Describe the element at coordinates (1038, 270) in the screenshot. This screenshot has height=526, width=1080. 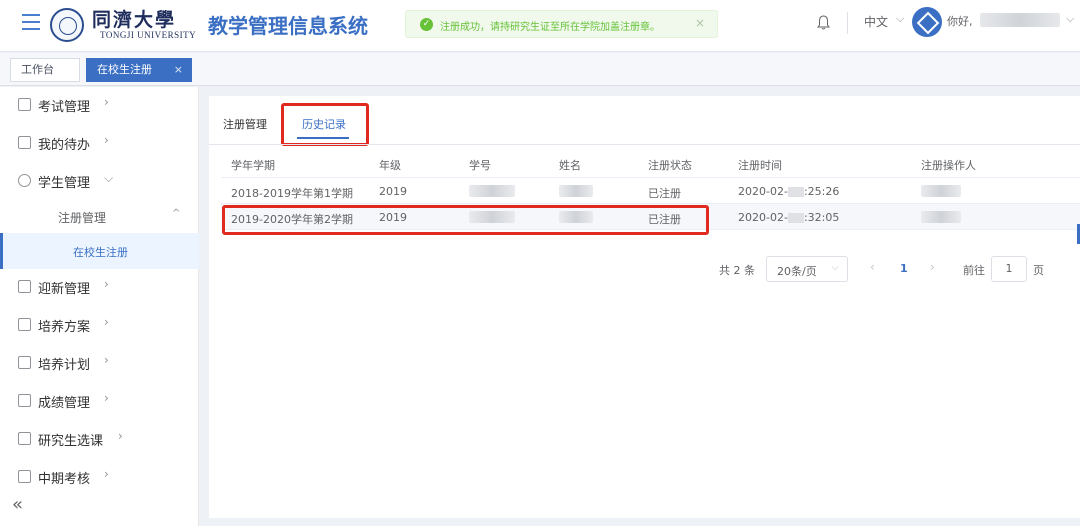
I see `page-unit-label: 页` at that location.